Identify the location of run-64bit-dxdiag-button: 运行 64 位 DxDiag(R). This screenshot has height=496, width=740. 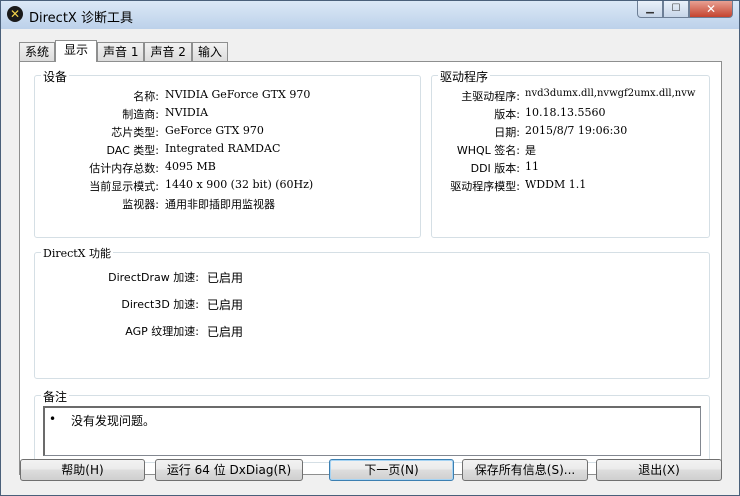
(229, 470).